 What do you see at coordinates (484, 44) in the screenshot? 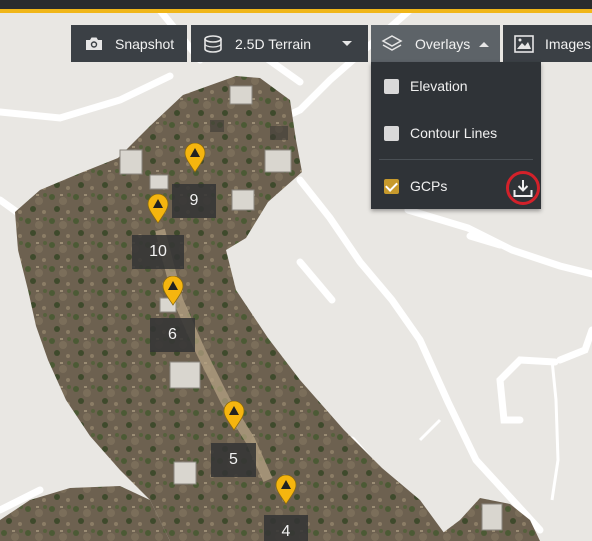
I see `caret-up-icon` at bounding box center [484, 44].